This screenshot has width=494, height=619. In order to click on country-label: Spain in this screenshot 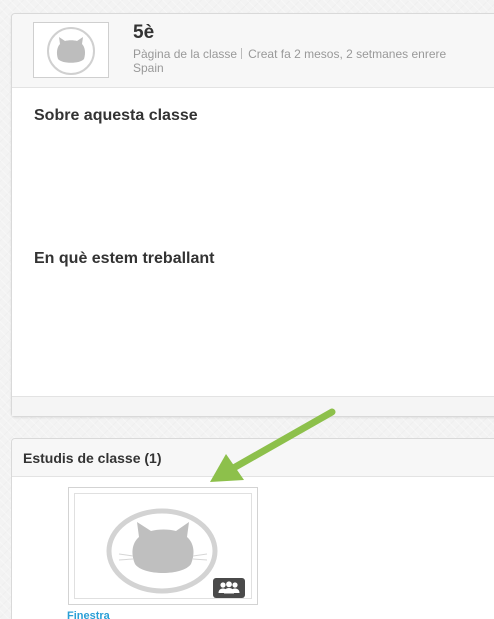, I will do `click(148, 68)`.